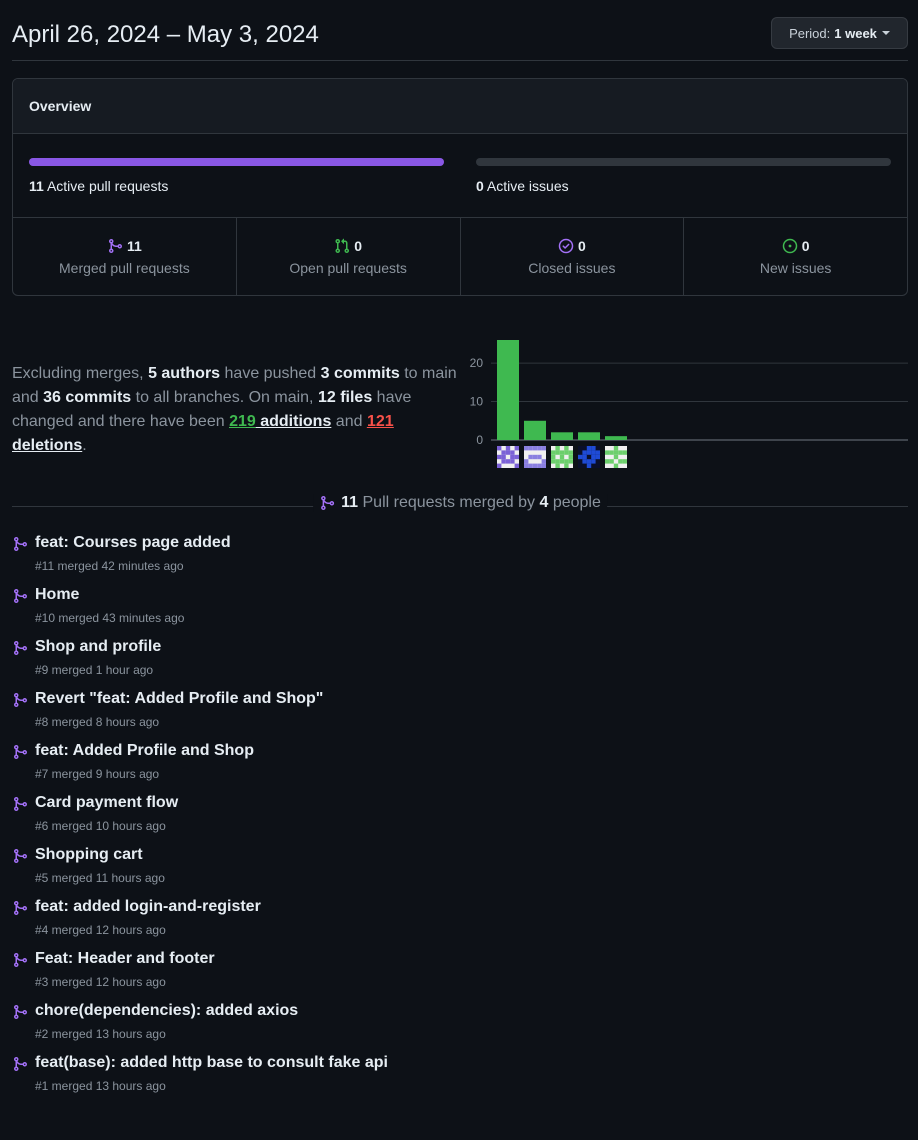  I want to click on pr-meta: #2 merged 13 hours ago, so click(100, 1034).